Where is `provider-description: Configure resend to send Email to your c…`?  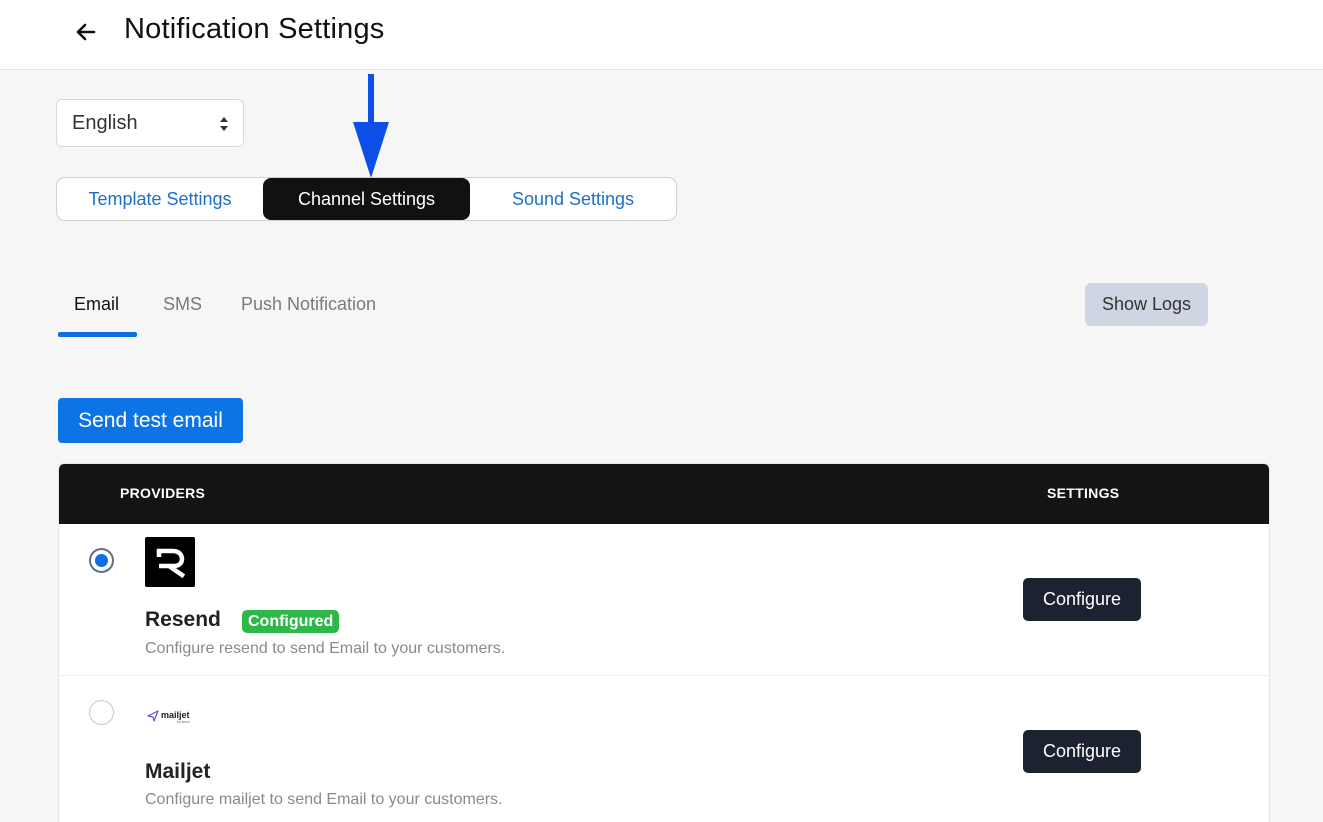
provider-description: Configure resend to send Email to your c… is located at coordinates (325, 648).